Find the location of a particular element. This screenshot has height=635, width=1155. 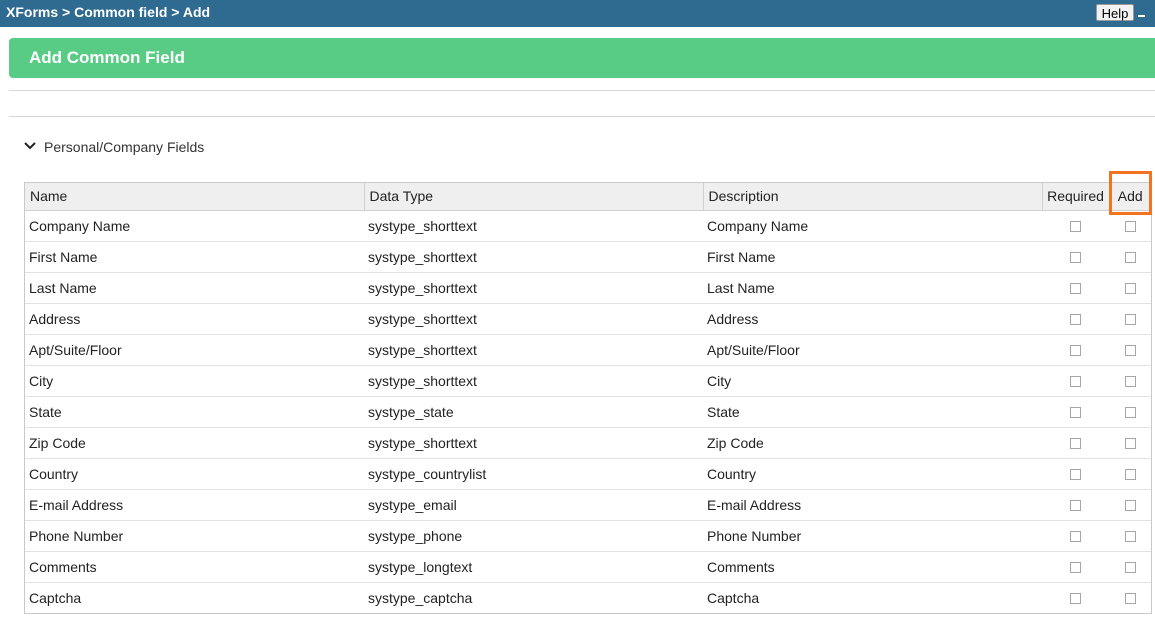

cell-name: City is located at coordinates (194, 381).